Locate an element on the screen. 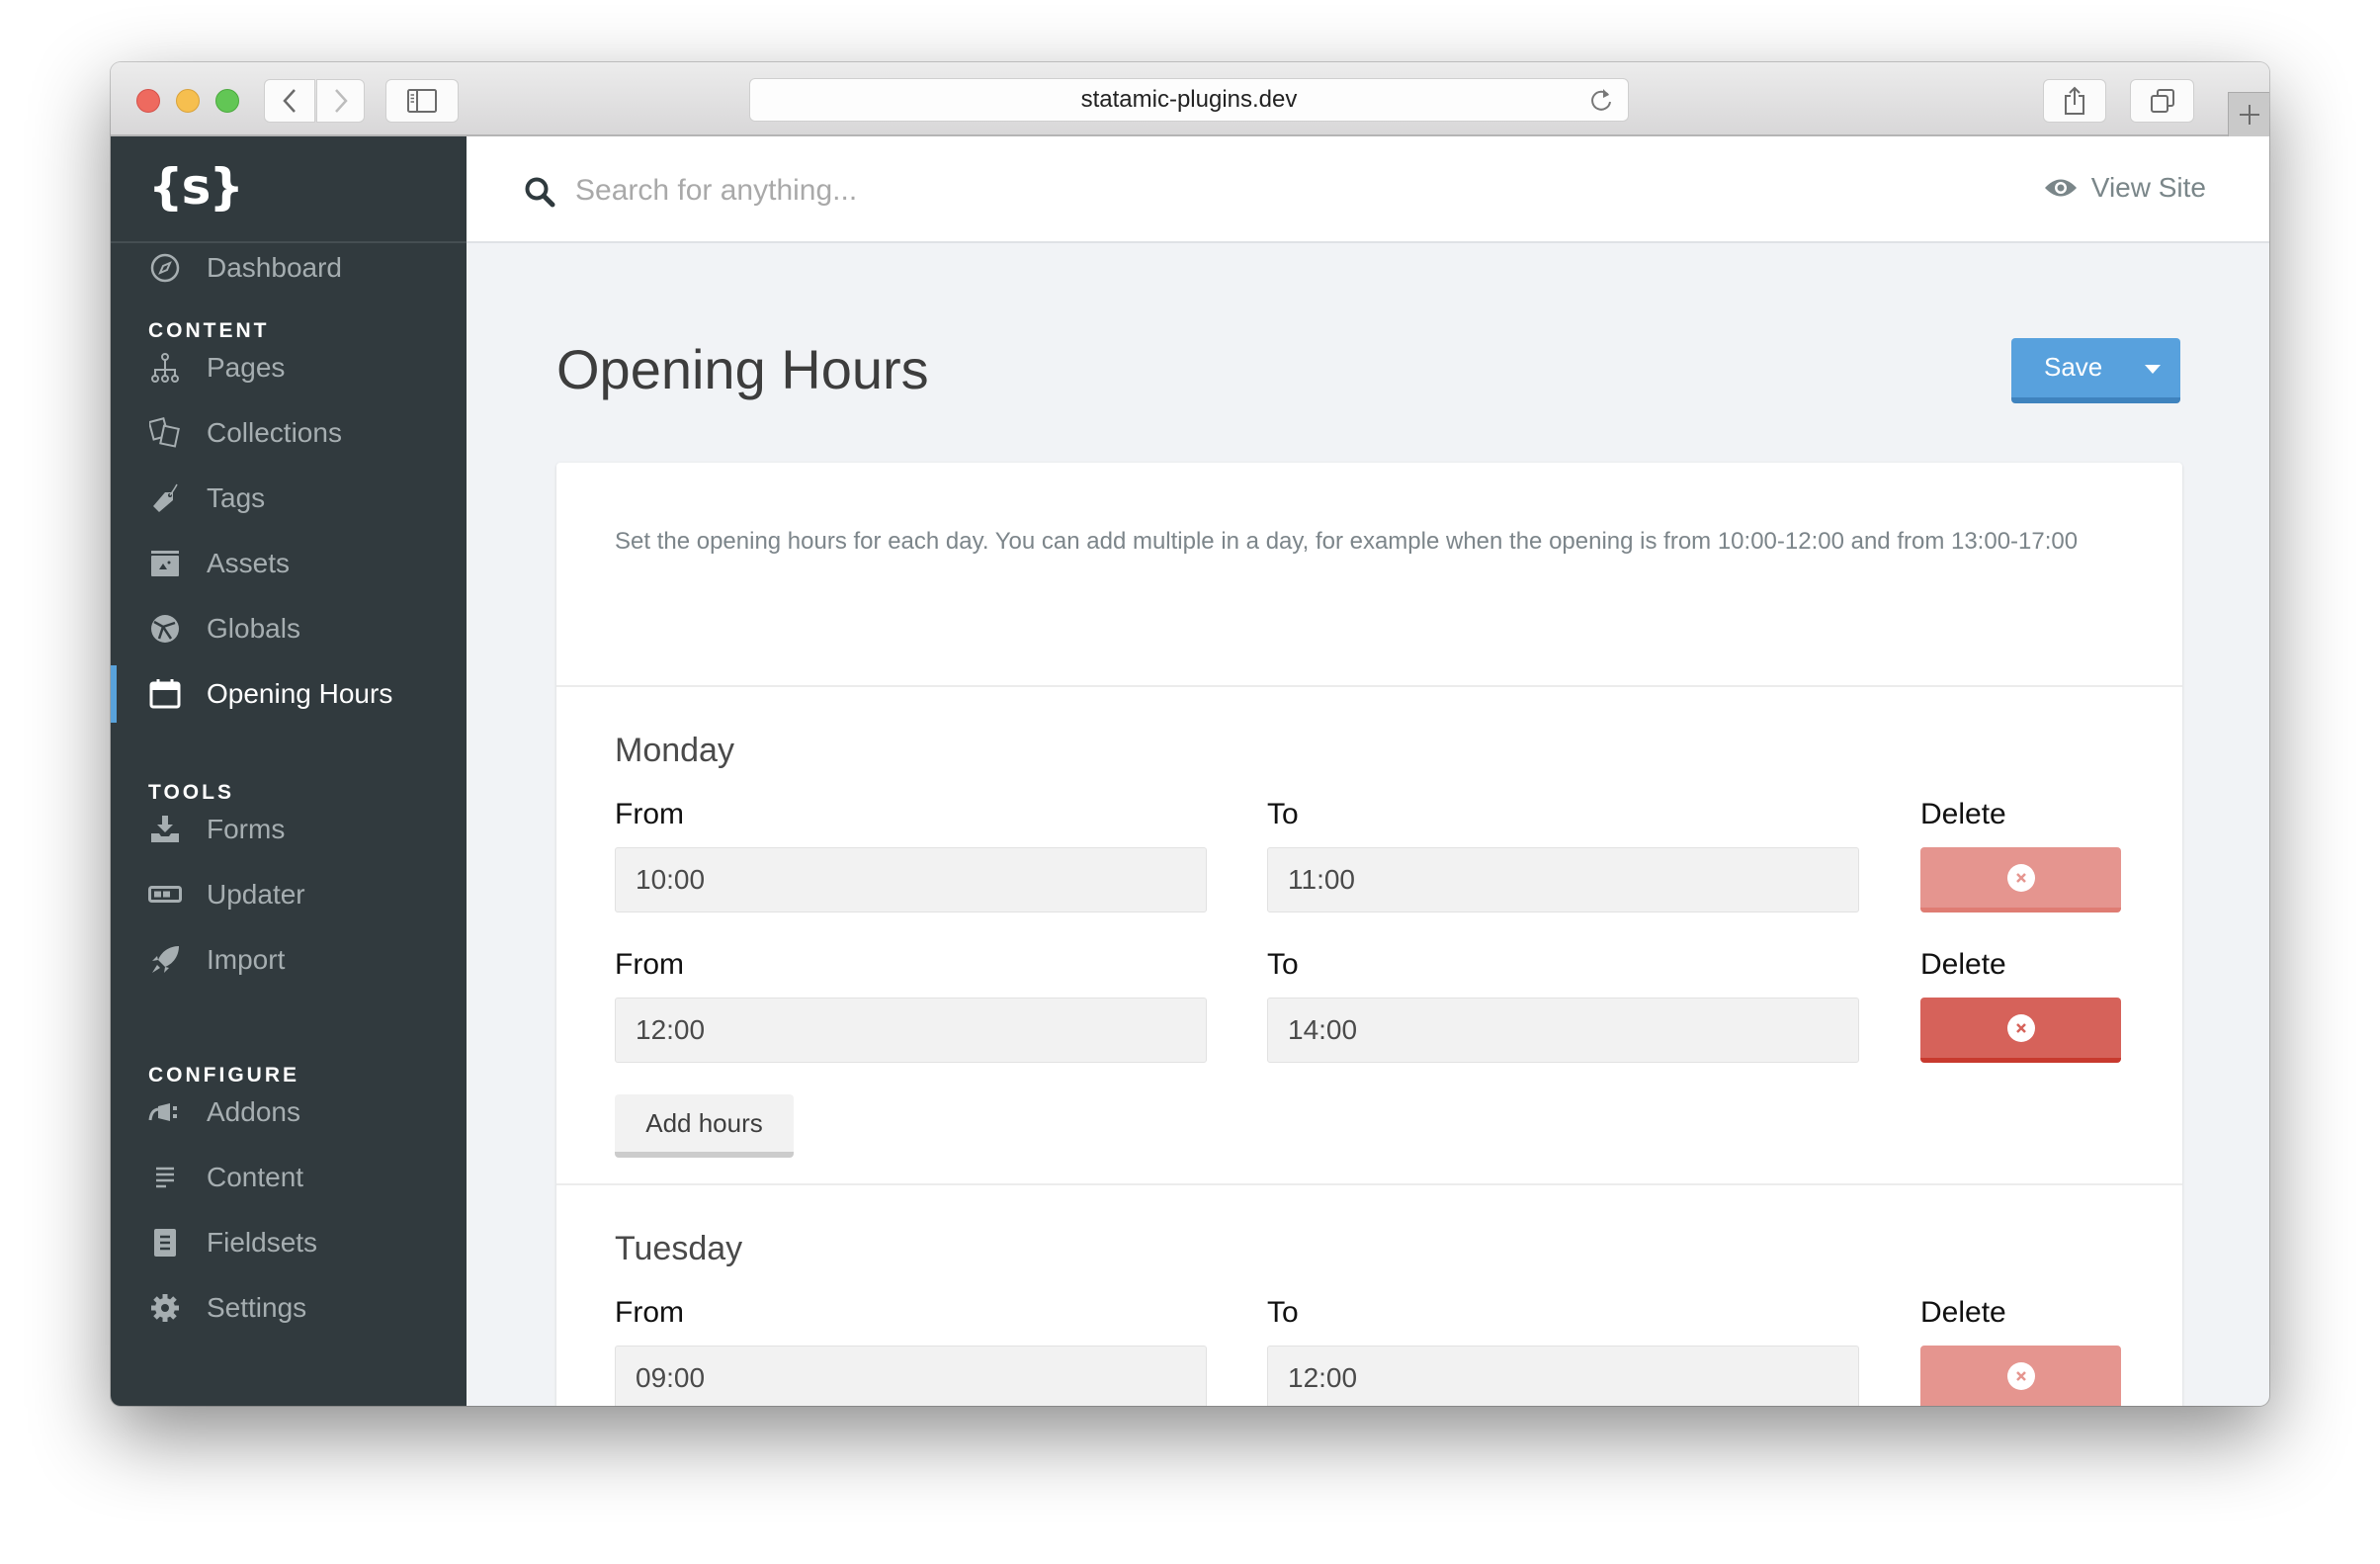 The width and height of the screenshot is (2380, 1564). sidebar-item-label: Collections is located at coordinates (274, 432).